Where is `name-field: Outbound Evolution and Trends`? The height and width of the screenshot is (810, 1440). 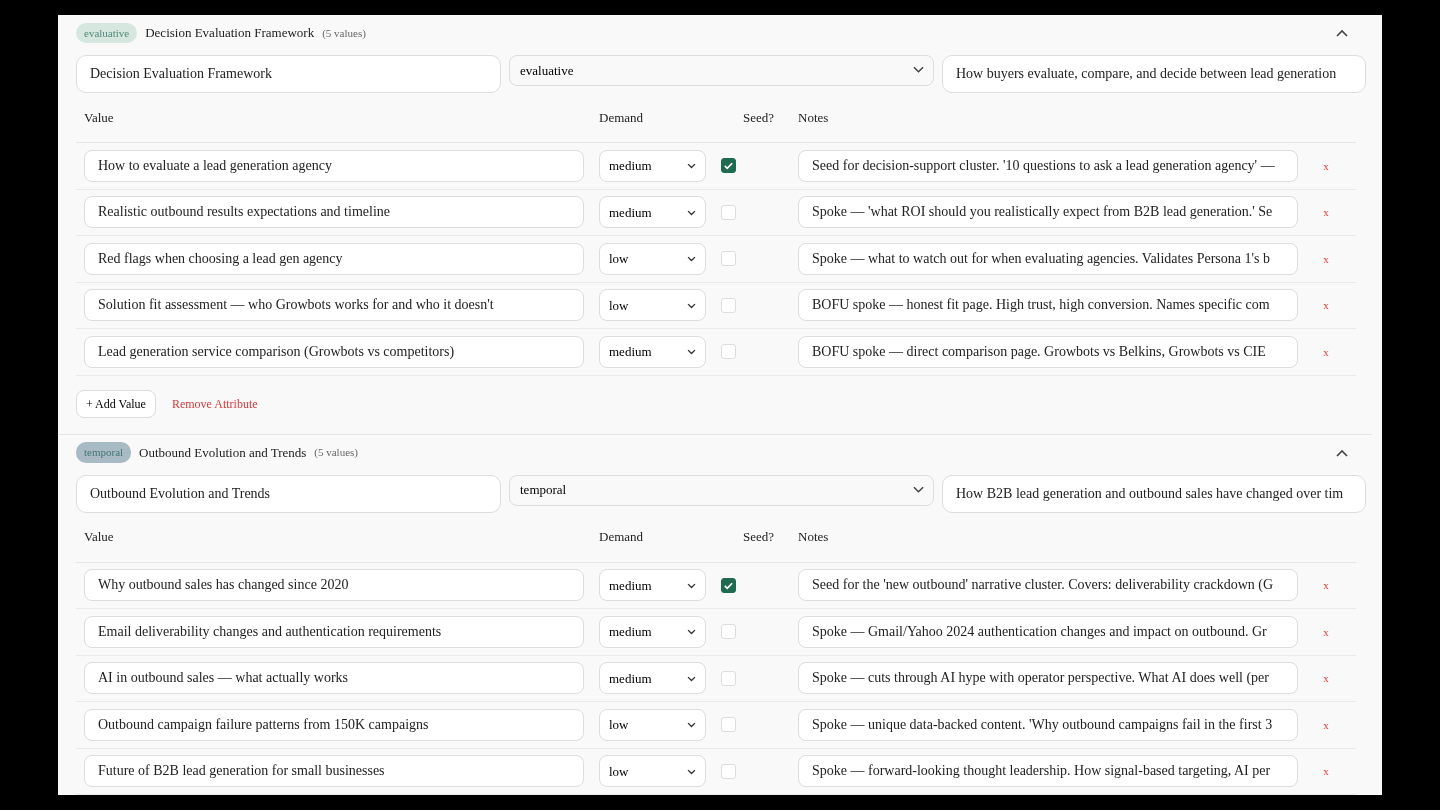
name-field: Outbound Evolution and Trends is located at coordinates (288, 493).